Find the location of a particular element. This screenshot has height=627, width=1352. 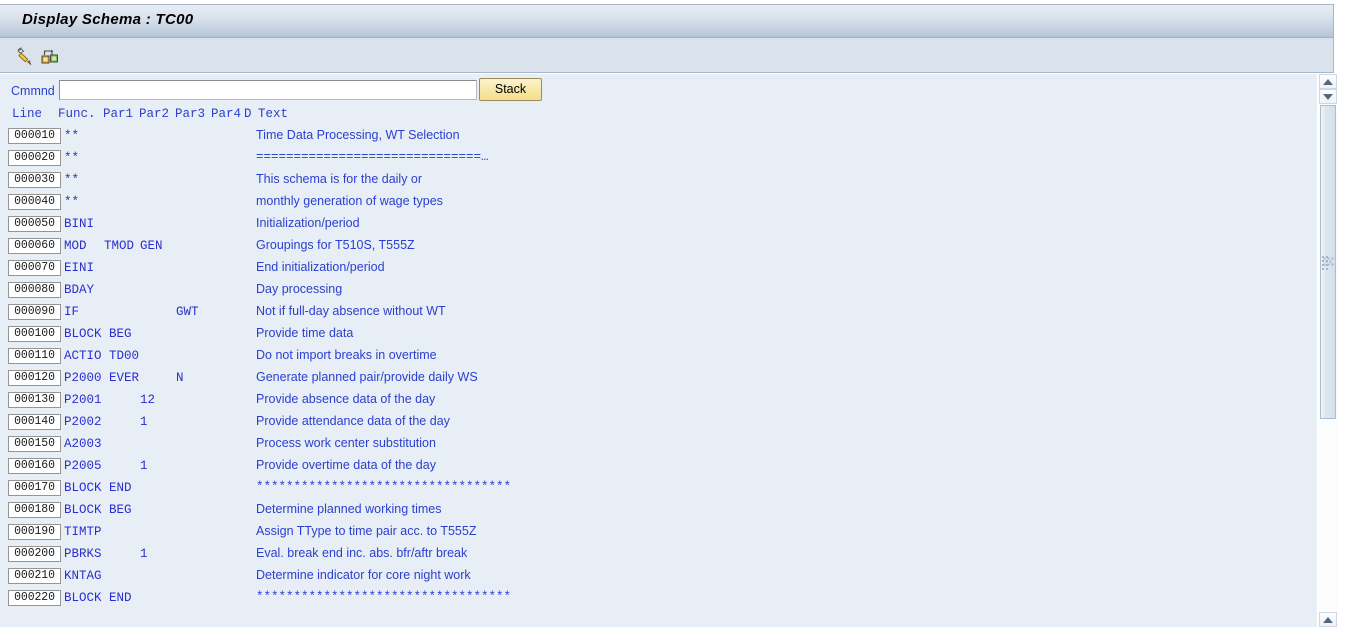

command-input is located at coordinates (268, 90).